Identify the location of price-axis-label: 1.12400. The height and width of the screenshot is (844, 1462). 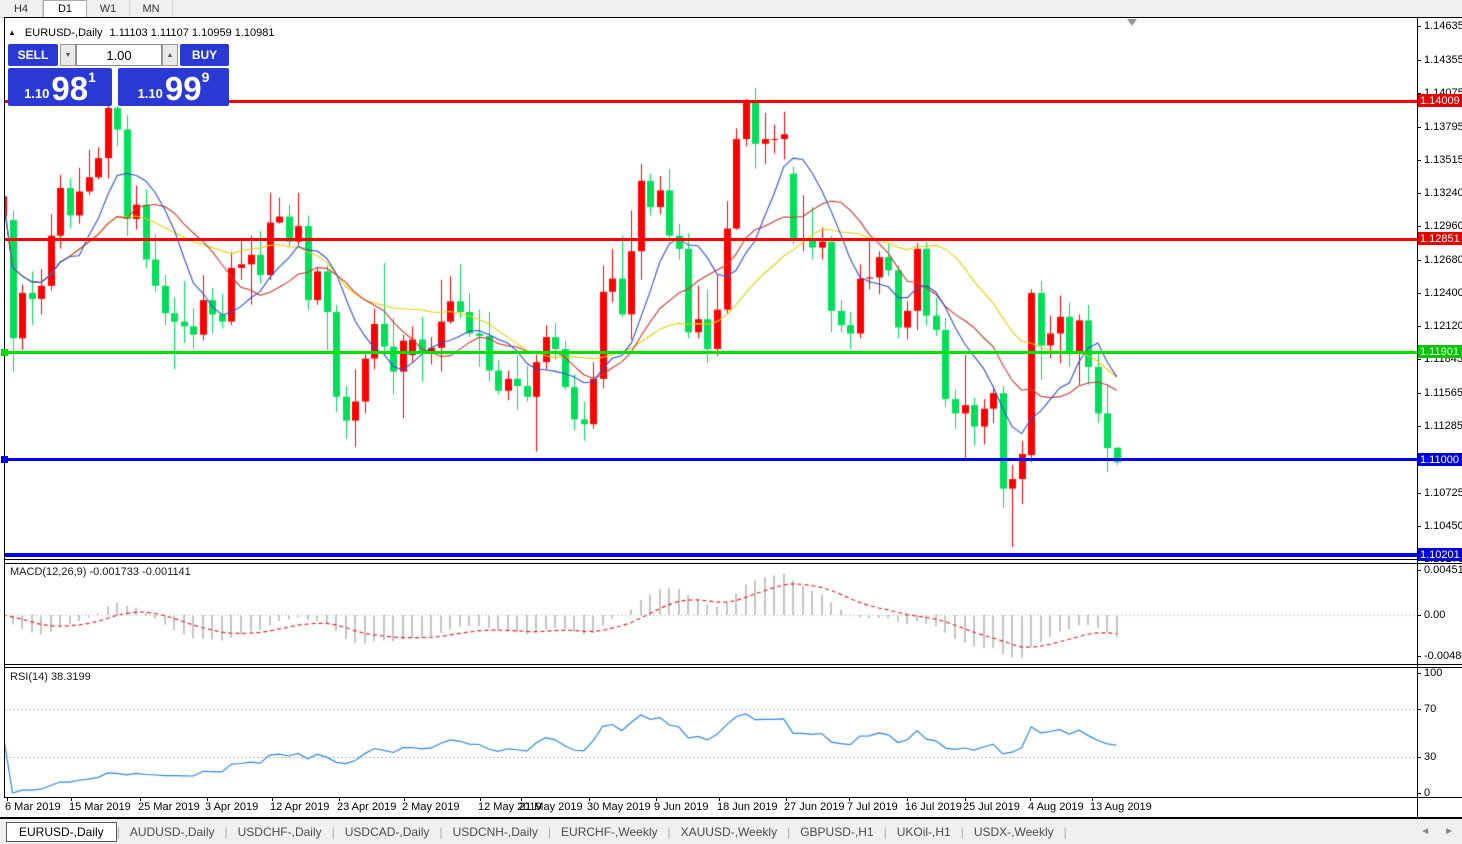
(1443, 293).